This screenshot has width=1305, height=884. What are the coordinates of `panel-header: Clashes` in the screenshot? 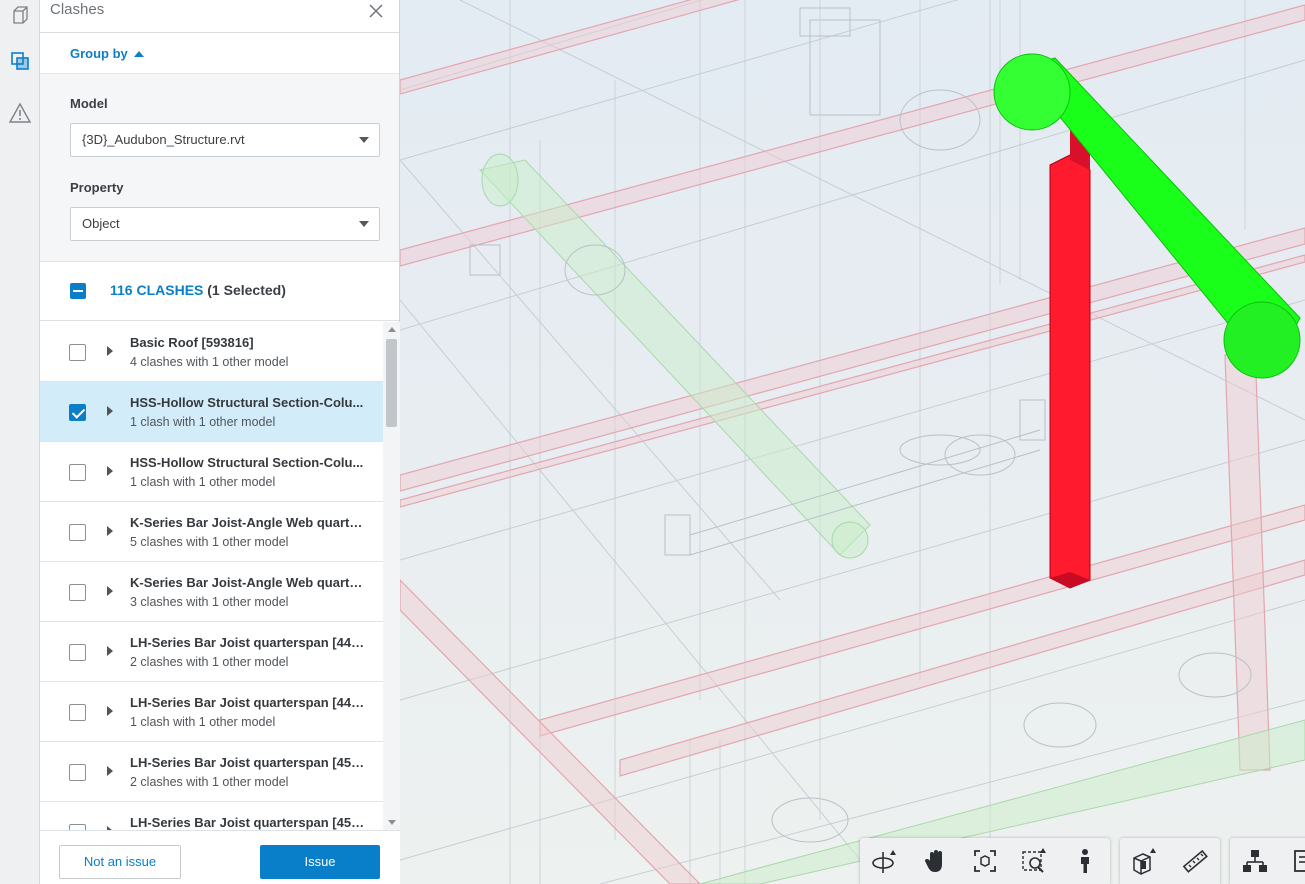 It's located at (219, 16).